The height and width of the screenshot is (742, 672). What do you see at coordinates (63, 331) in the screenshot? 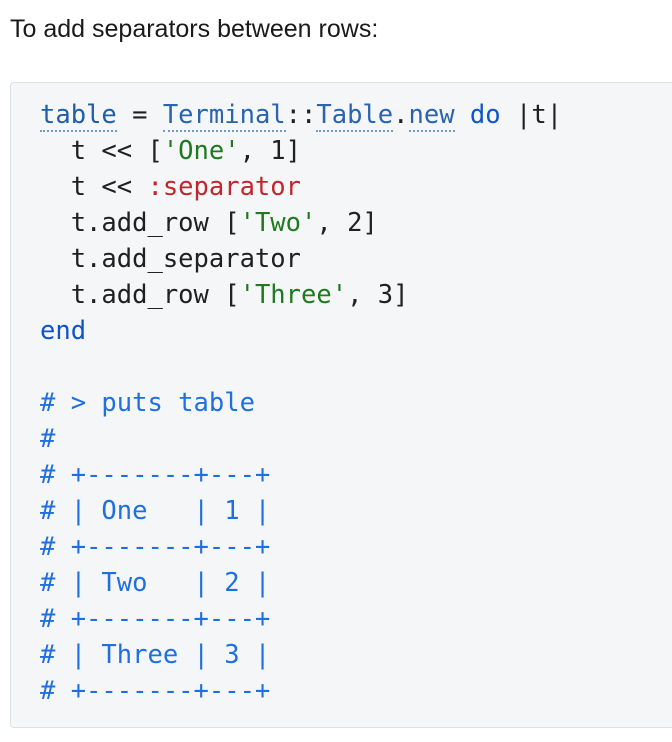
I see `keyword-end: end` at bounding box center [63, 331].